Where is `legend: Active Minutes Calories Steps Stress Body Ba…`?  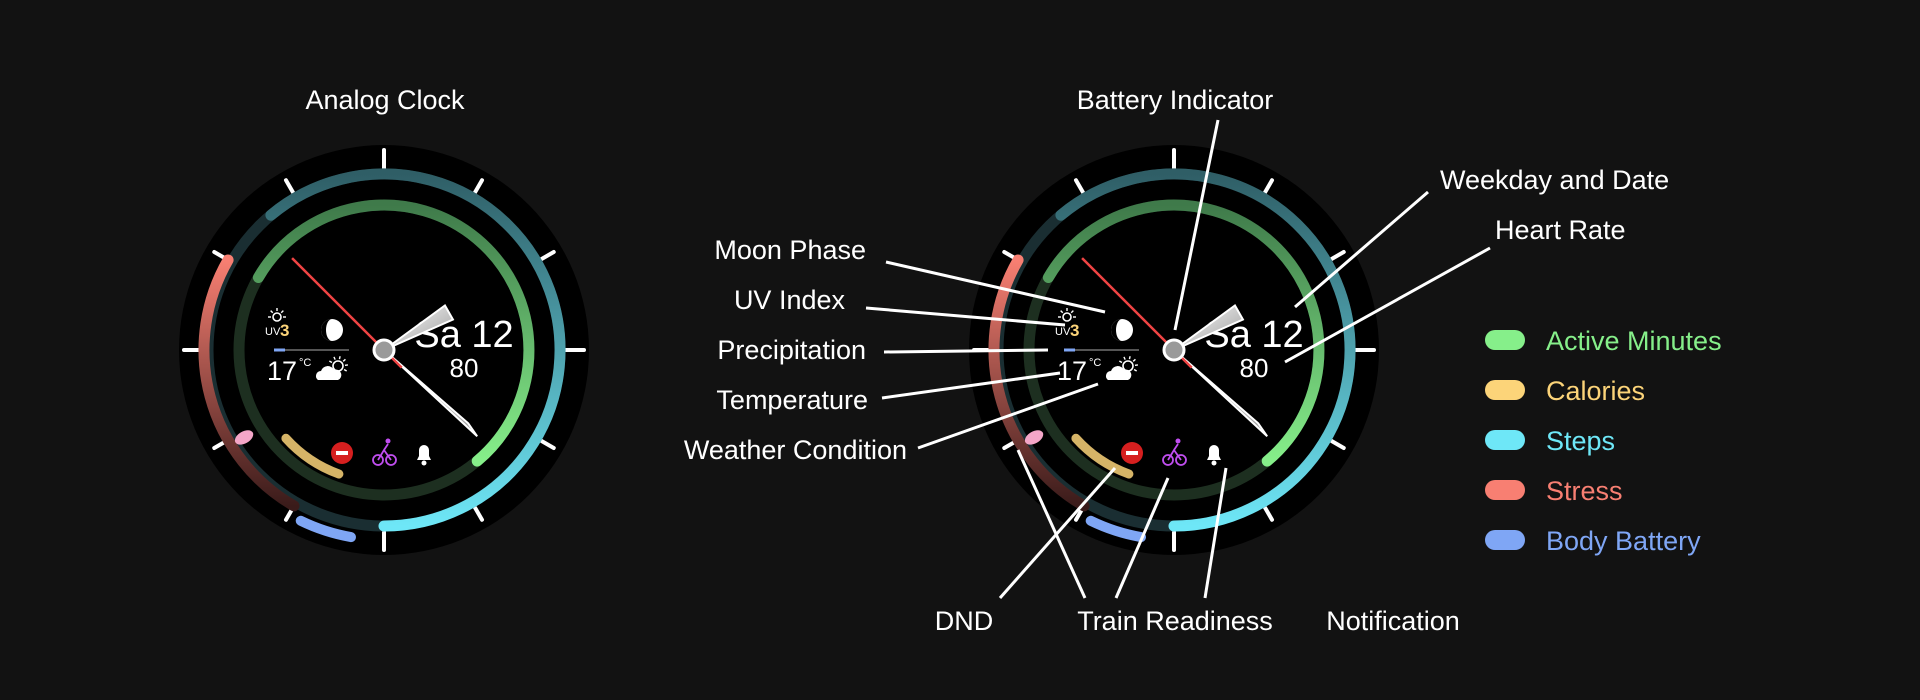
legend: Active Minutes Calories Steps Stress Body Ba… is located at coordinates (1603, 441).